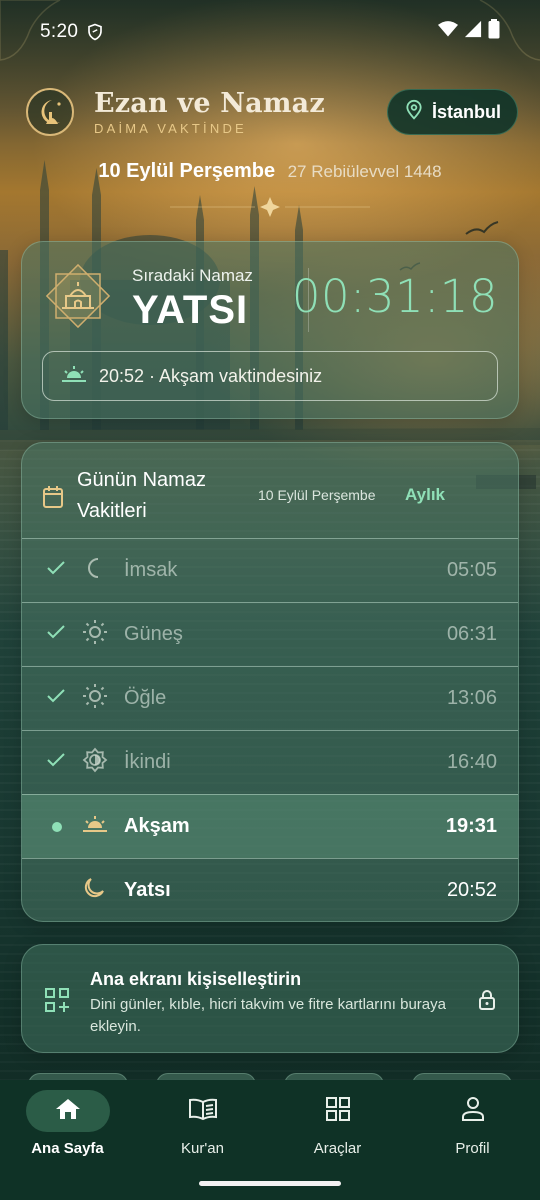 The height and width of the screenshot is (1200, 540). What do you see at coordinates (471, 762) in the screenshot?
I see `prayer-time: 16:40` at bounding box center [471, 762].